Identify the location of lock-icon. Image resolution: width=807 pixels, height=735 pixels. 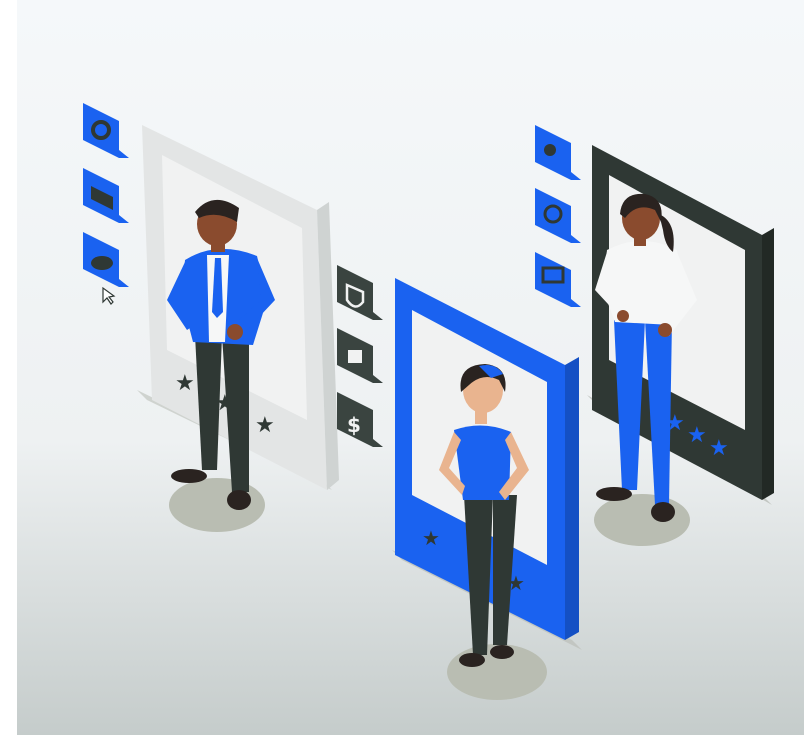
(355, 356).